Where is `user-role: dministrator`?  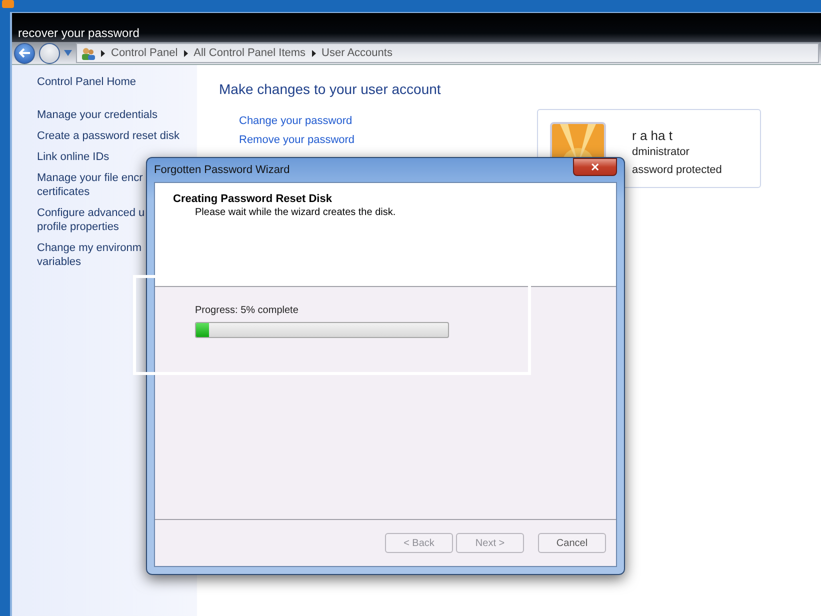 user-role: dministrator is located at coordinates (661, 152).